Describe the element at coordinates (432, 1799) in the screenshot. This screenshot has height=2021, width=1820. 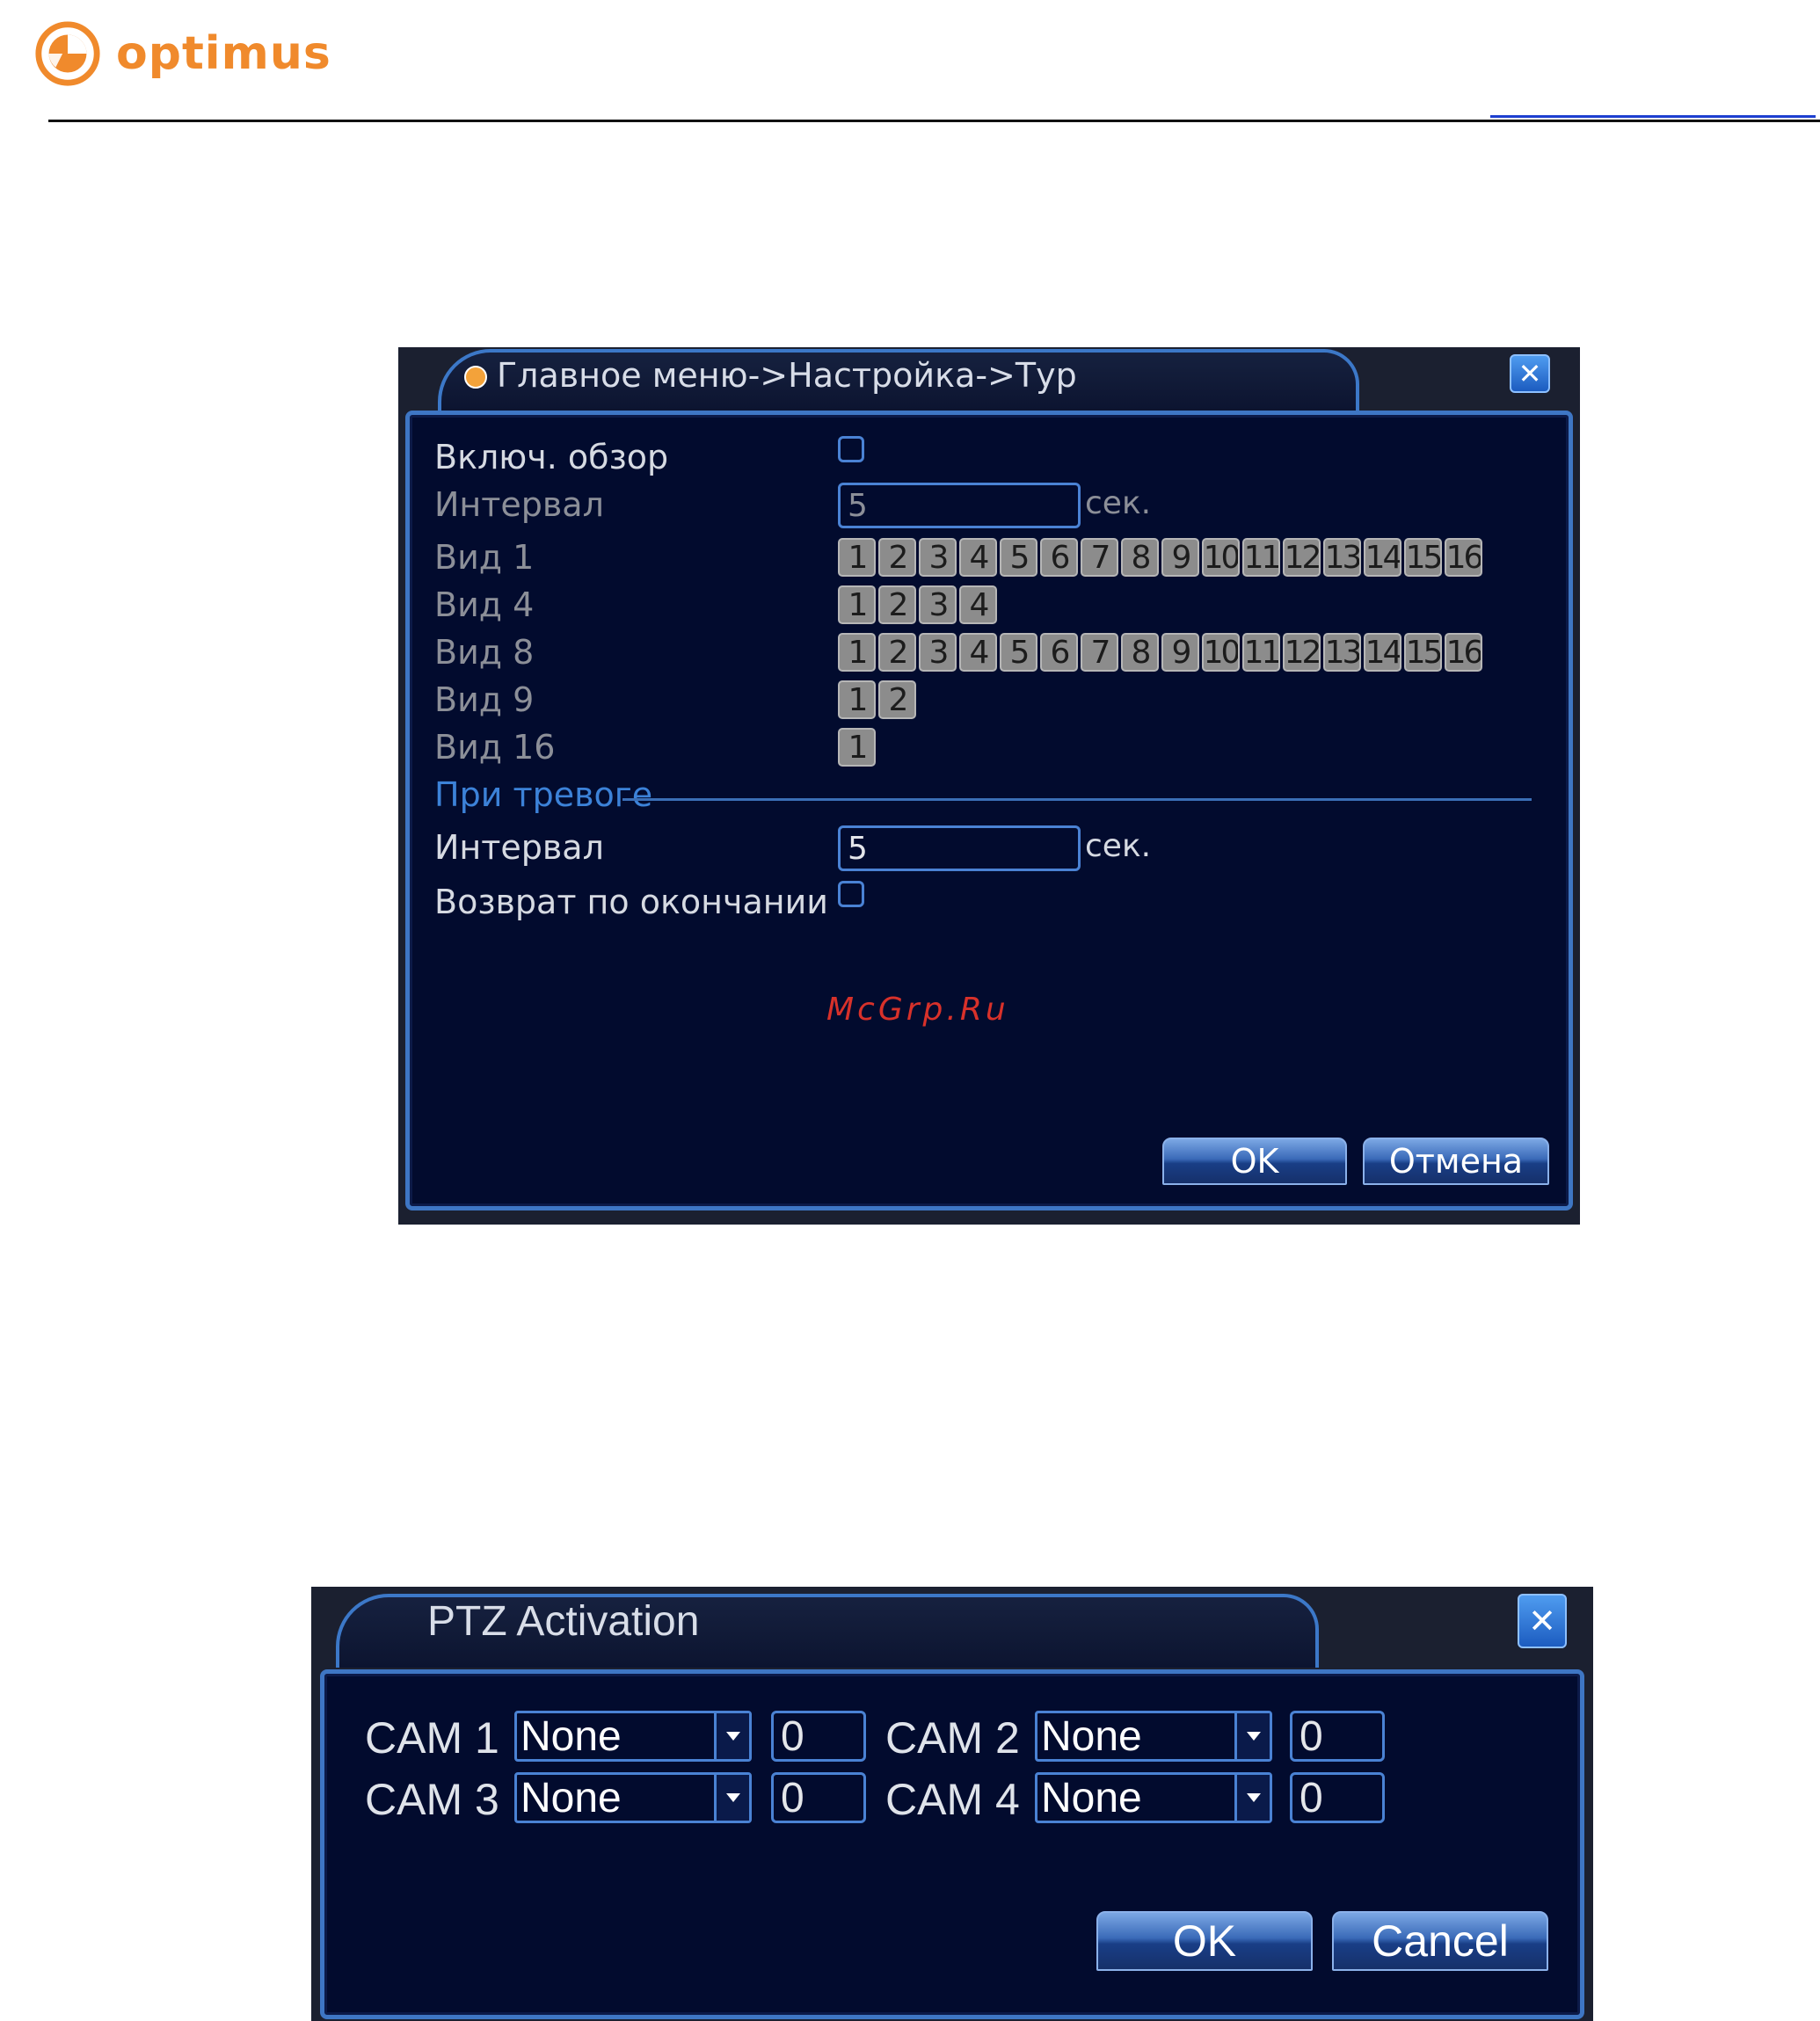
I see `cam-3-label: CAM 3` at that location.